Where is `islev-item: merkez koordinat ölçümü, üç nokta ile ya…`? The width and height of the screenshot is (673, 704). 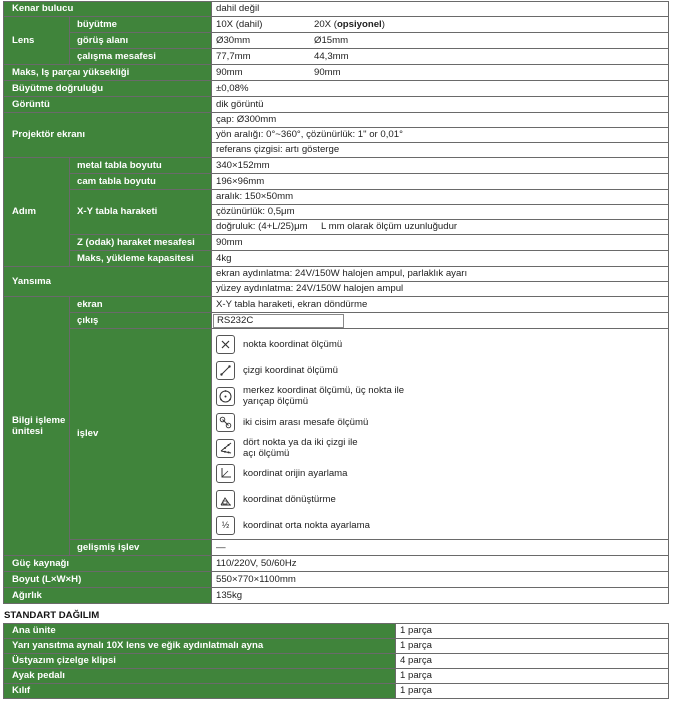
islev-item: merkez koordinat ölçümü, üç nokta ile ya… is located at coordinates (442, 397).